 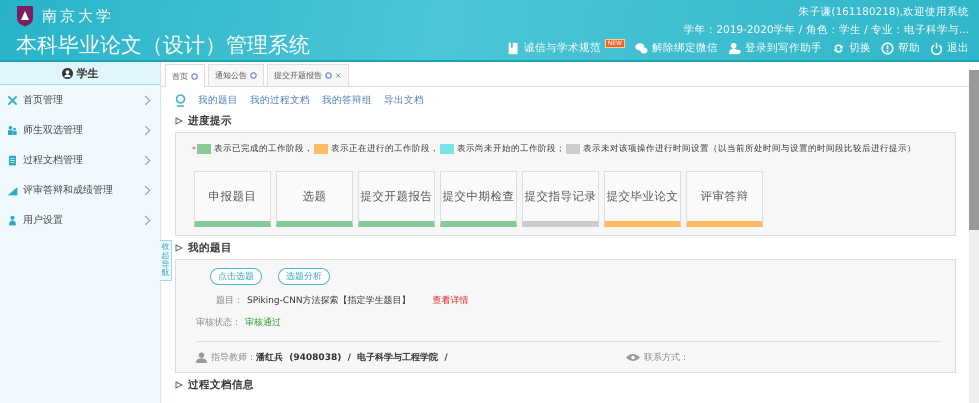 What do you see at coordinates (724, 199) in the screenshot?
I see `stage-card: 评审答辩` at bounding box center [724, 199].